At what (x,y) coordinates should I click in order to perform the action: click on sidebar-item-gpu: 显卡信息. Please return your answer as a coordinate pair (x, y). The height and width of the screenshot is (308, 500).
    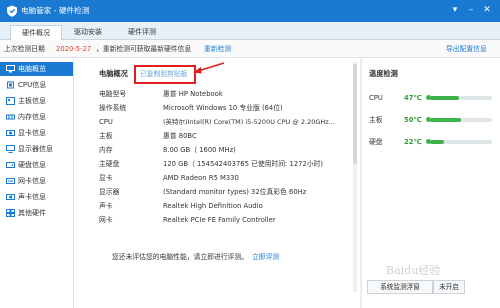
    Looking at the image, I should click on (36, 133).